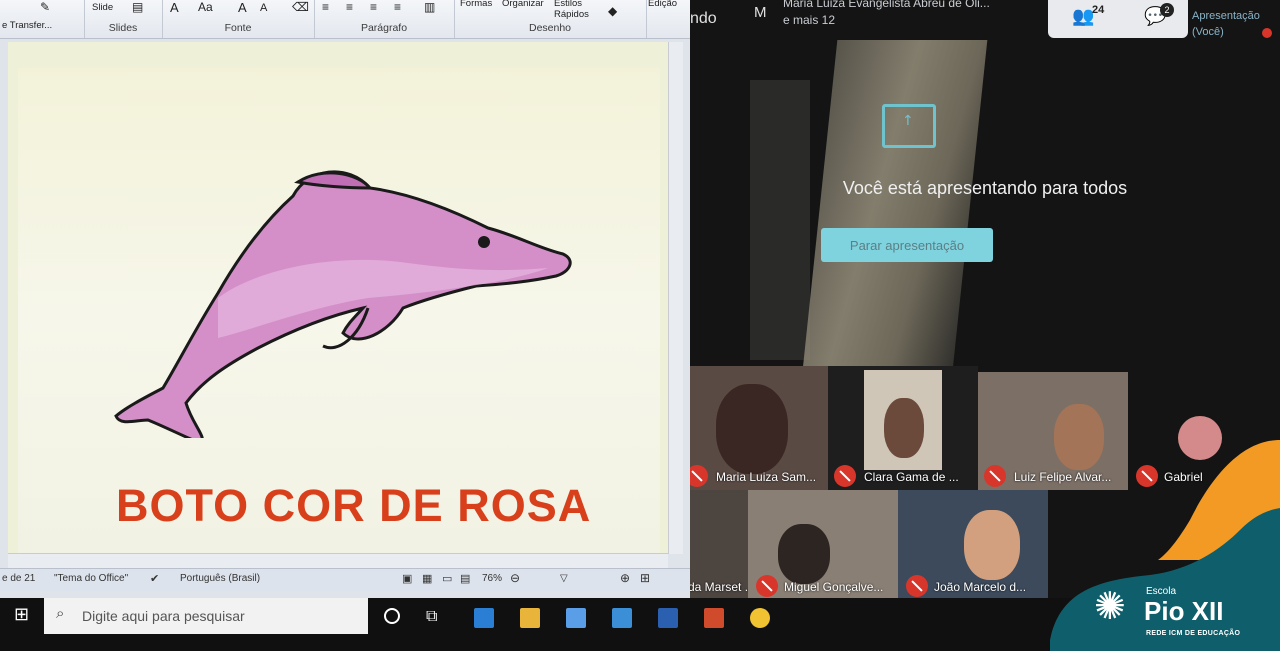 The width and height of the screenshot is (1280, 651). What do you see at coordinates (908, 121) in the screenshot?
I see `up-arrow-icon: ↑` at bounding box center [908, 121].